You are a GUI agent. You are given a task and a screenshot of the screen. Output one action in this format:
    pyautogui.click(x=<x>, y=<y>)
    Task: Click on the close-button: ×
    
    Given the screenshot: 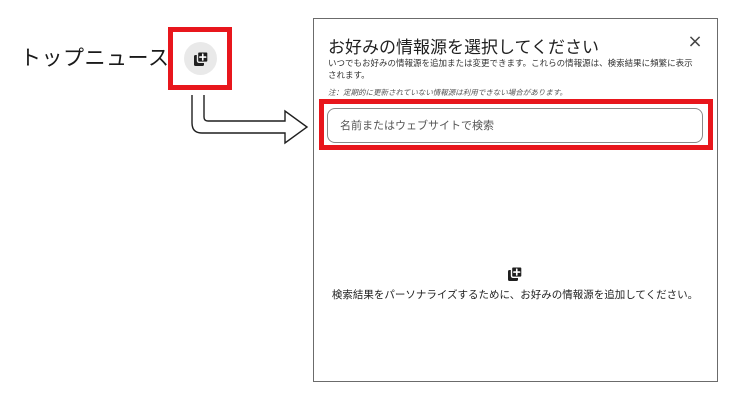 What is the action you would take?
    pyautogui.click(x=695, y=42)
    